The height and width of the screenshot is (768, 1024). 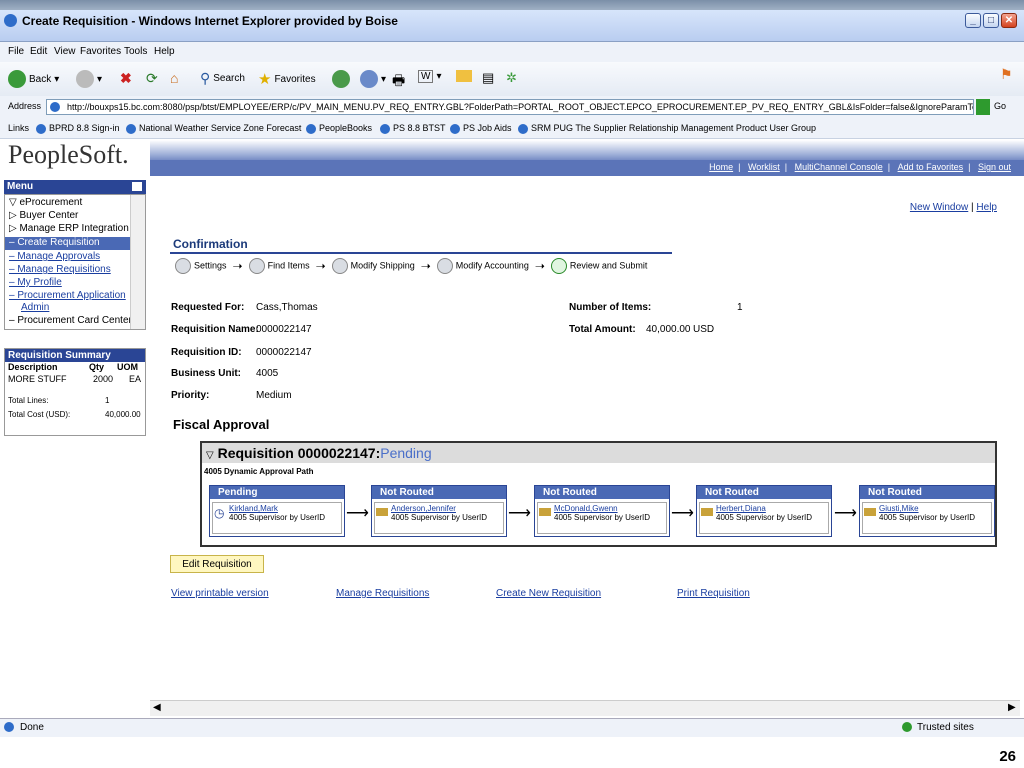 I want to click on minimize-button: _, so click(x=973, y=20).